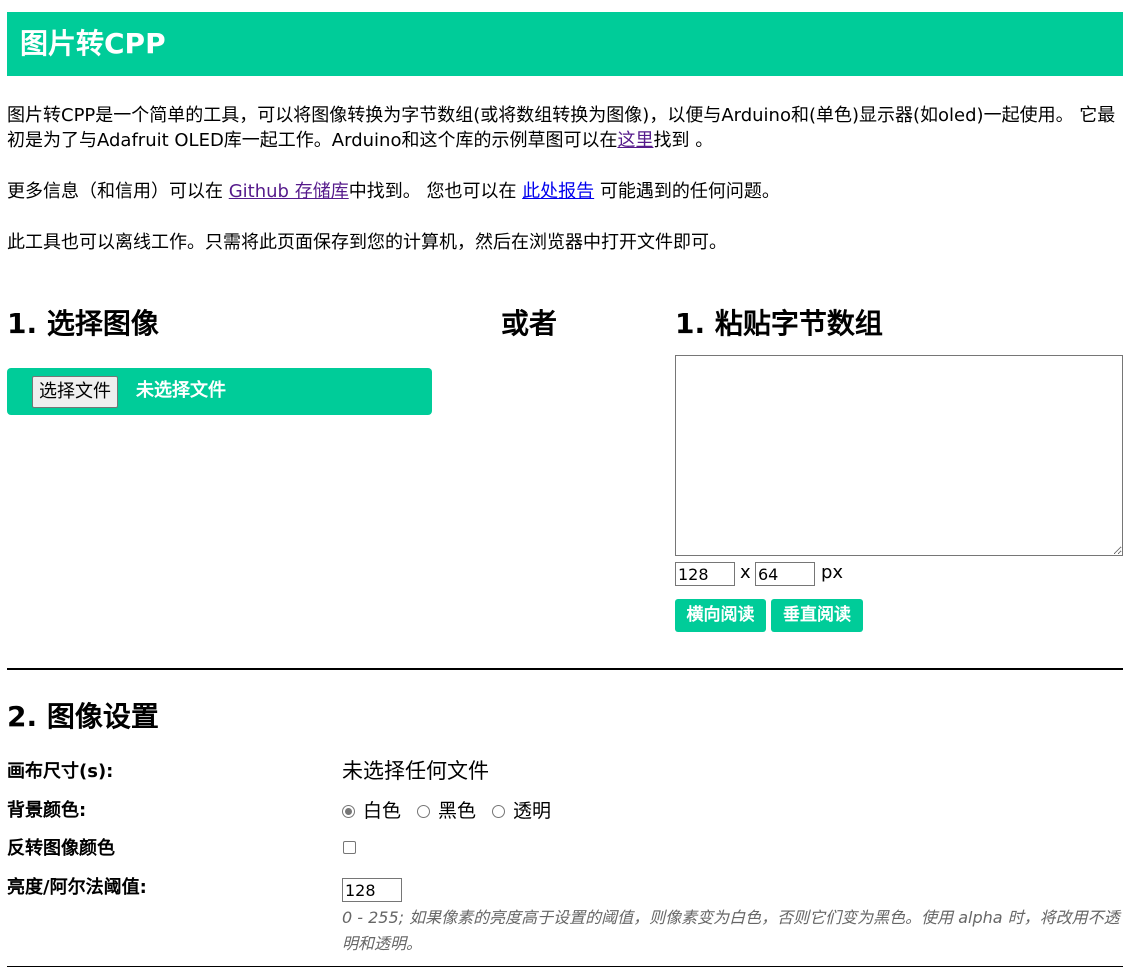 This screenshot has height=968, width=1132. What do you see at coordinates (77, 887) in the screenshot?
I see `threshold-label: 亮度/阿尔法阈值:` at bounding box center [77, 887].